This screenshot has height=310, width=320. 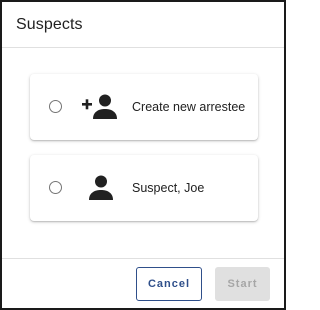 What do you see at coordinates (143, 47) in the screenshot?
I see `header-divider` at bounding box center [143, 47].